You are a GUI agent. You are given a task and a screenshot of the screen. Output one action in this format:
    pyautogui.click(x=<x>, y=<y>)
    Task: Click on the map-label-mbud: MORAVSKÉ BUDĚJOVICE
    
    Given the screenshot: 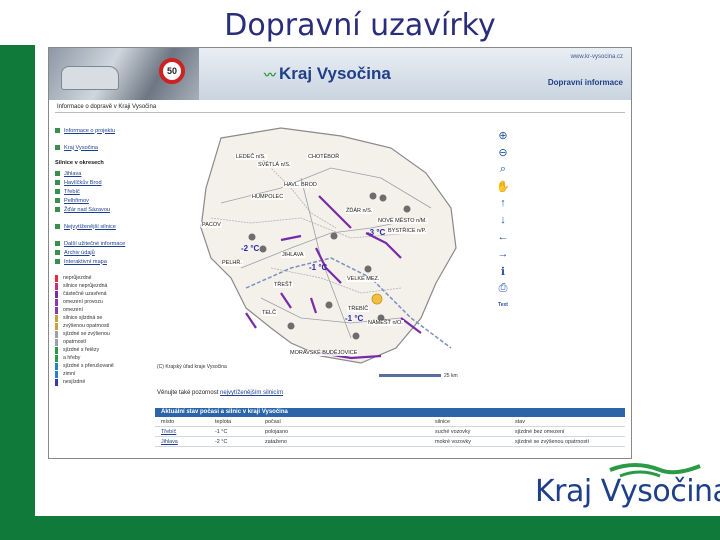 What is the action you would take?
    pyautogui.click(x=324, y=353)
    